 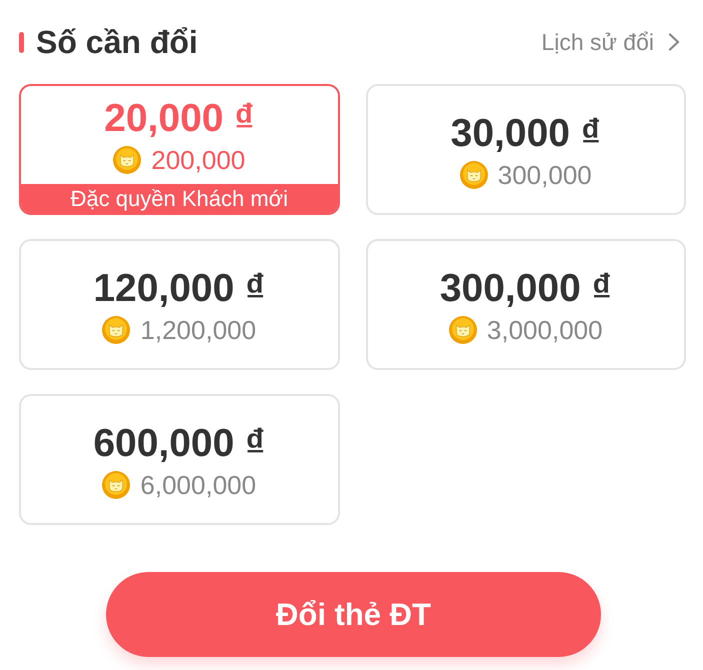 What do you see at coordinates (179, 443) in the screenshot?
I see `amount-text: 600,000 ₫` at bounding box center [179, 443].